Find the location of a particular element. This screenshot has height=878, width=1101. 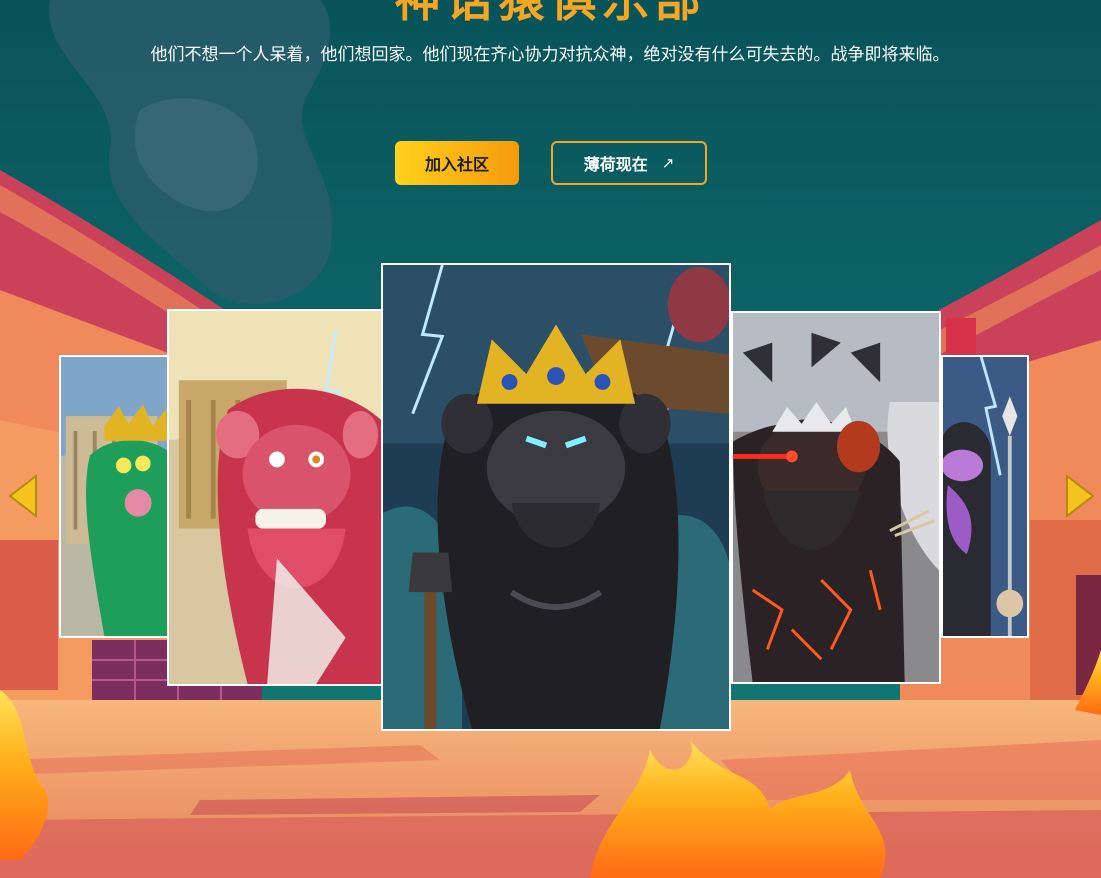

join-community-button: 加入社区 is located at coordinates (457, 163).